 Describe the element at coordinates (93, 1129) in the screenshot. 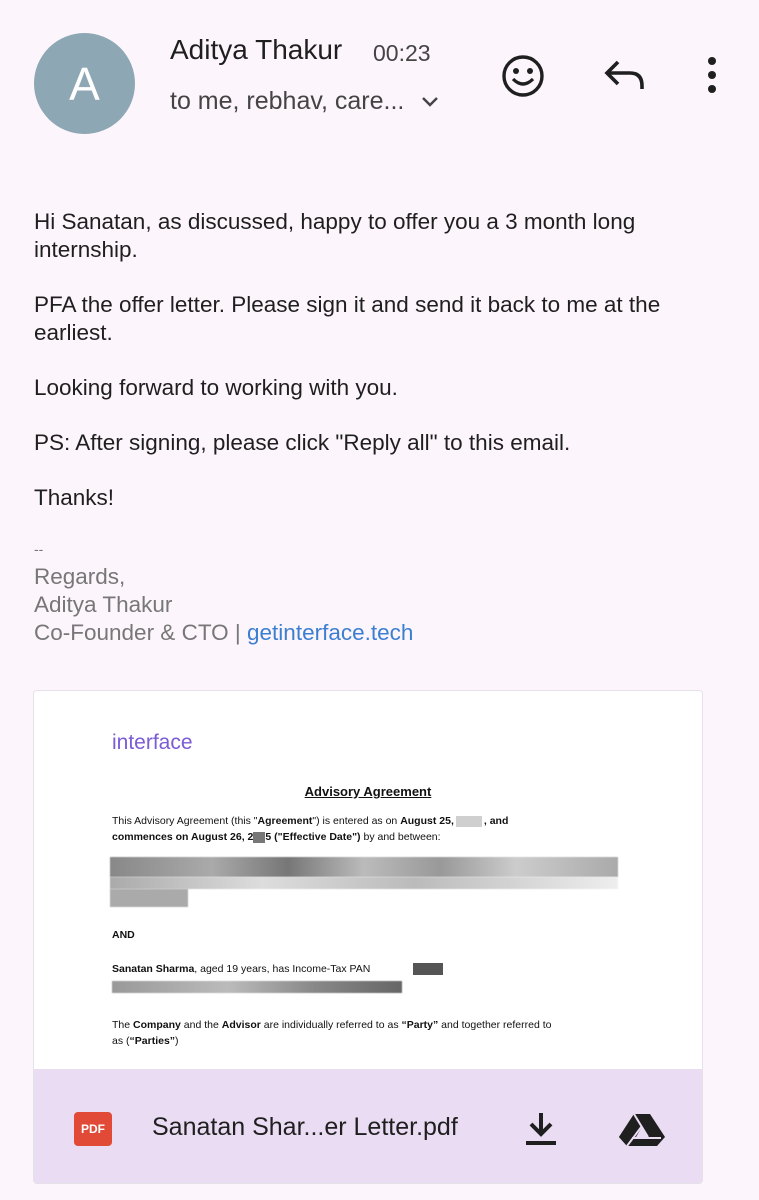

I see `pdf-icon: PDF` at that location.